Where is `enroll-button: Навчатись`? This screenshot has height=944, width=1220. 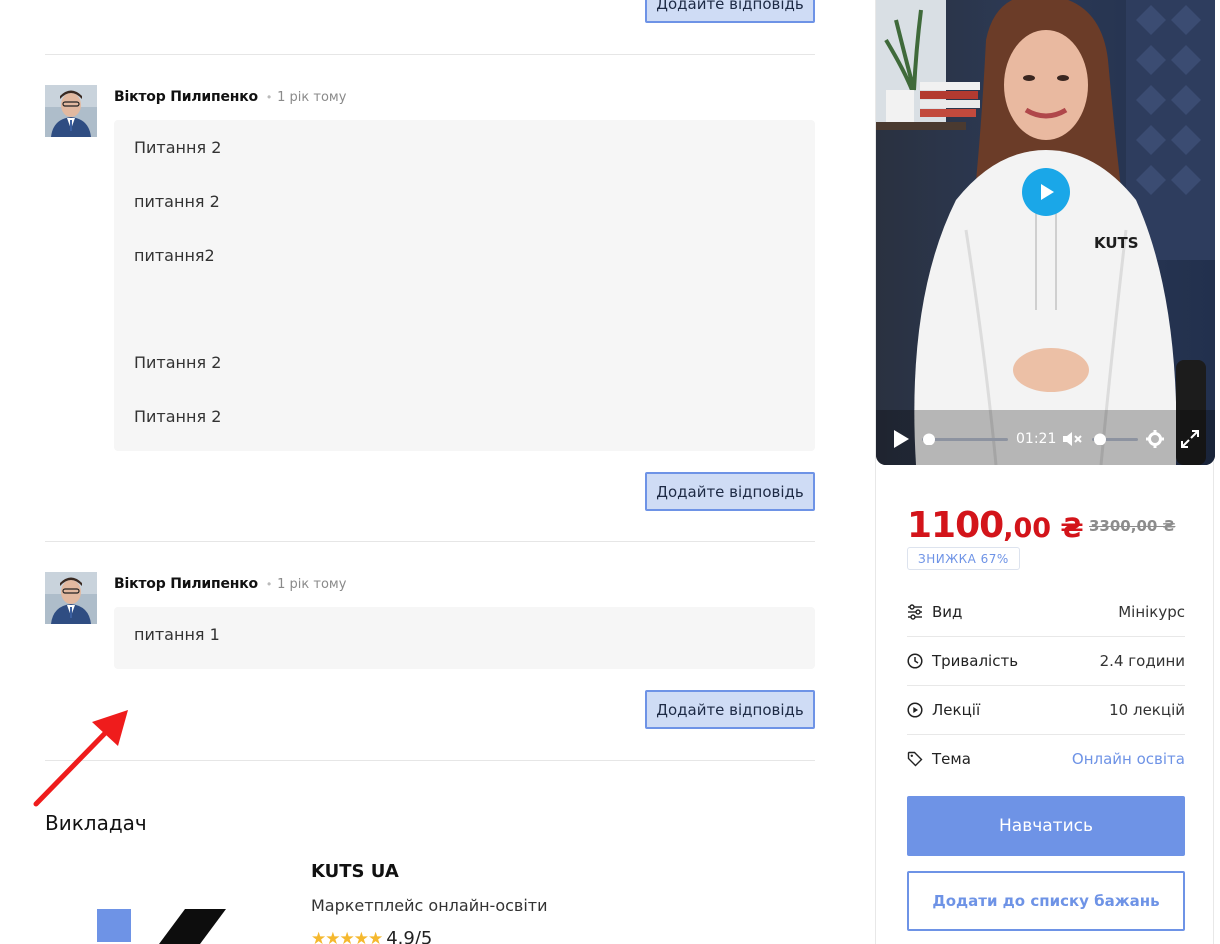 enroll-button: Навчатись is located at coordinates (1046, 826).